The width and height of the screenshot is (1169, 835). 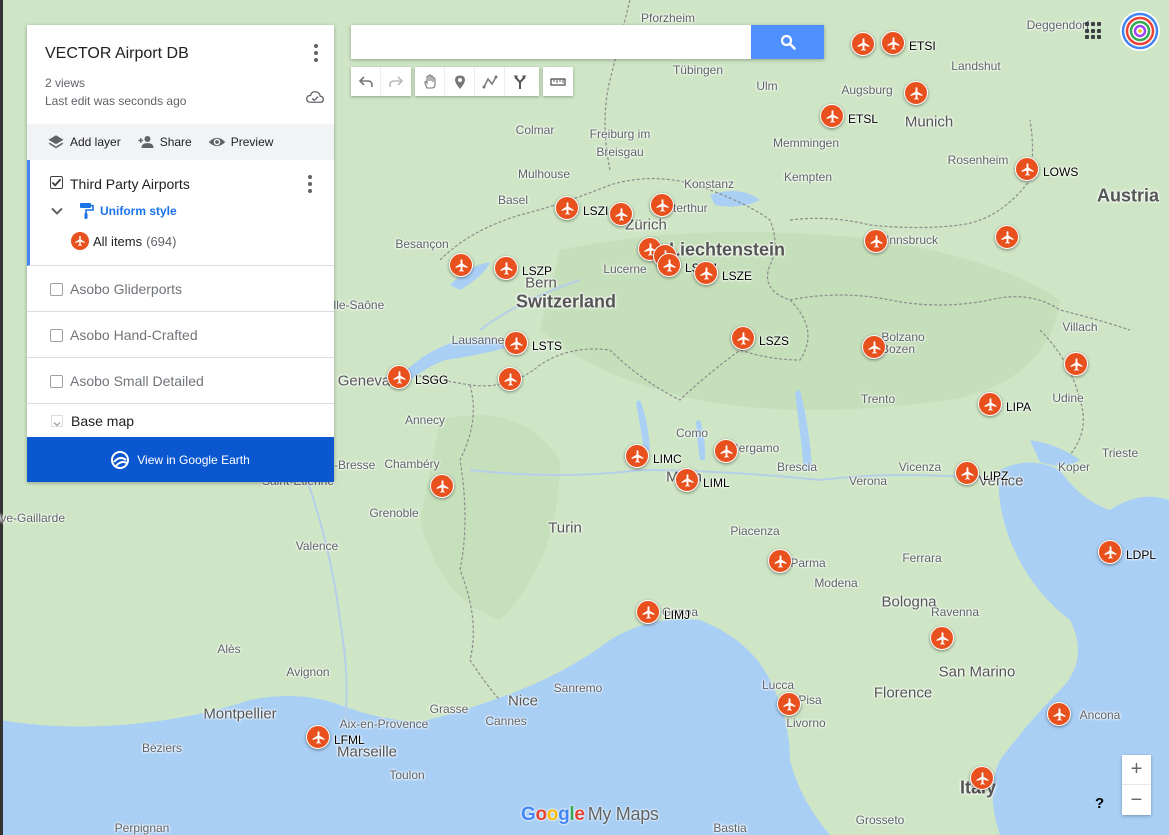 I want to click on preview-button: Preview, so click(x=241, y=142).